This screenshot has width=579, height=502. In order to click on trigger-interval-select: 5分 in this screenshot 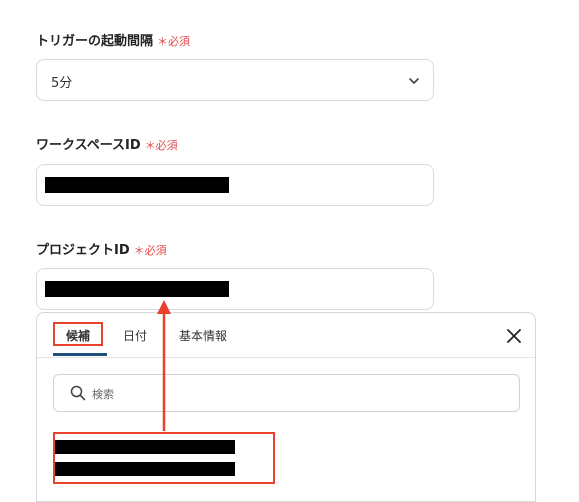, I will do `click(235, 80)`.